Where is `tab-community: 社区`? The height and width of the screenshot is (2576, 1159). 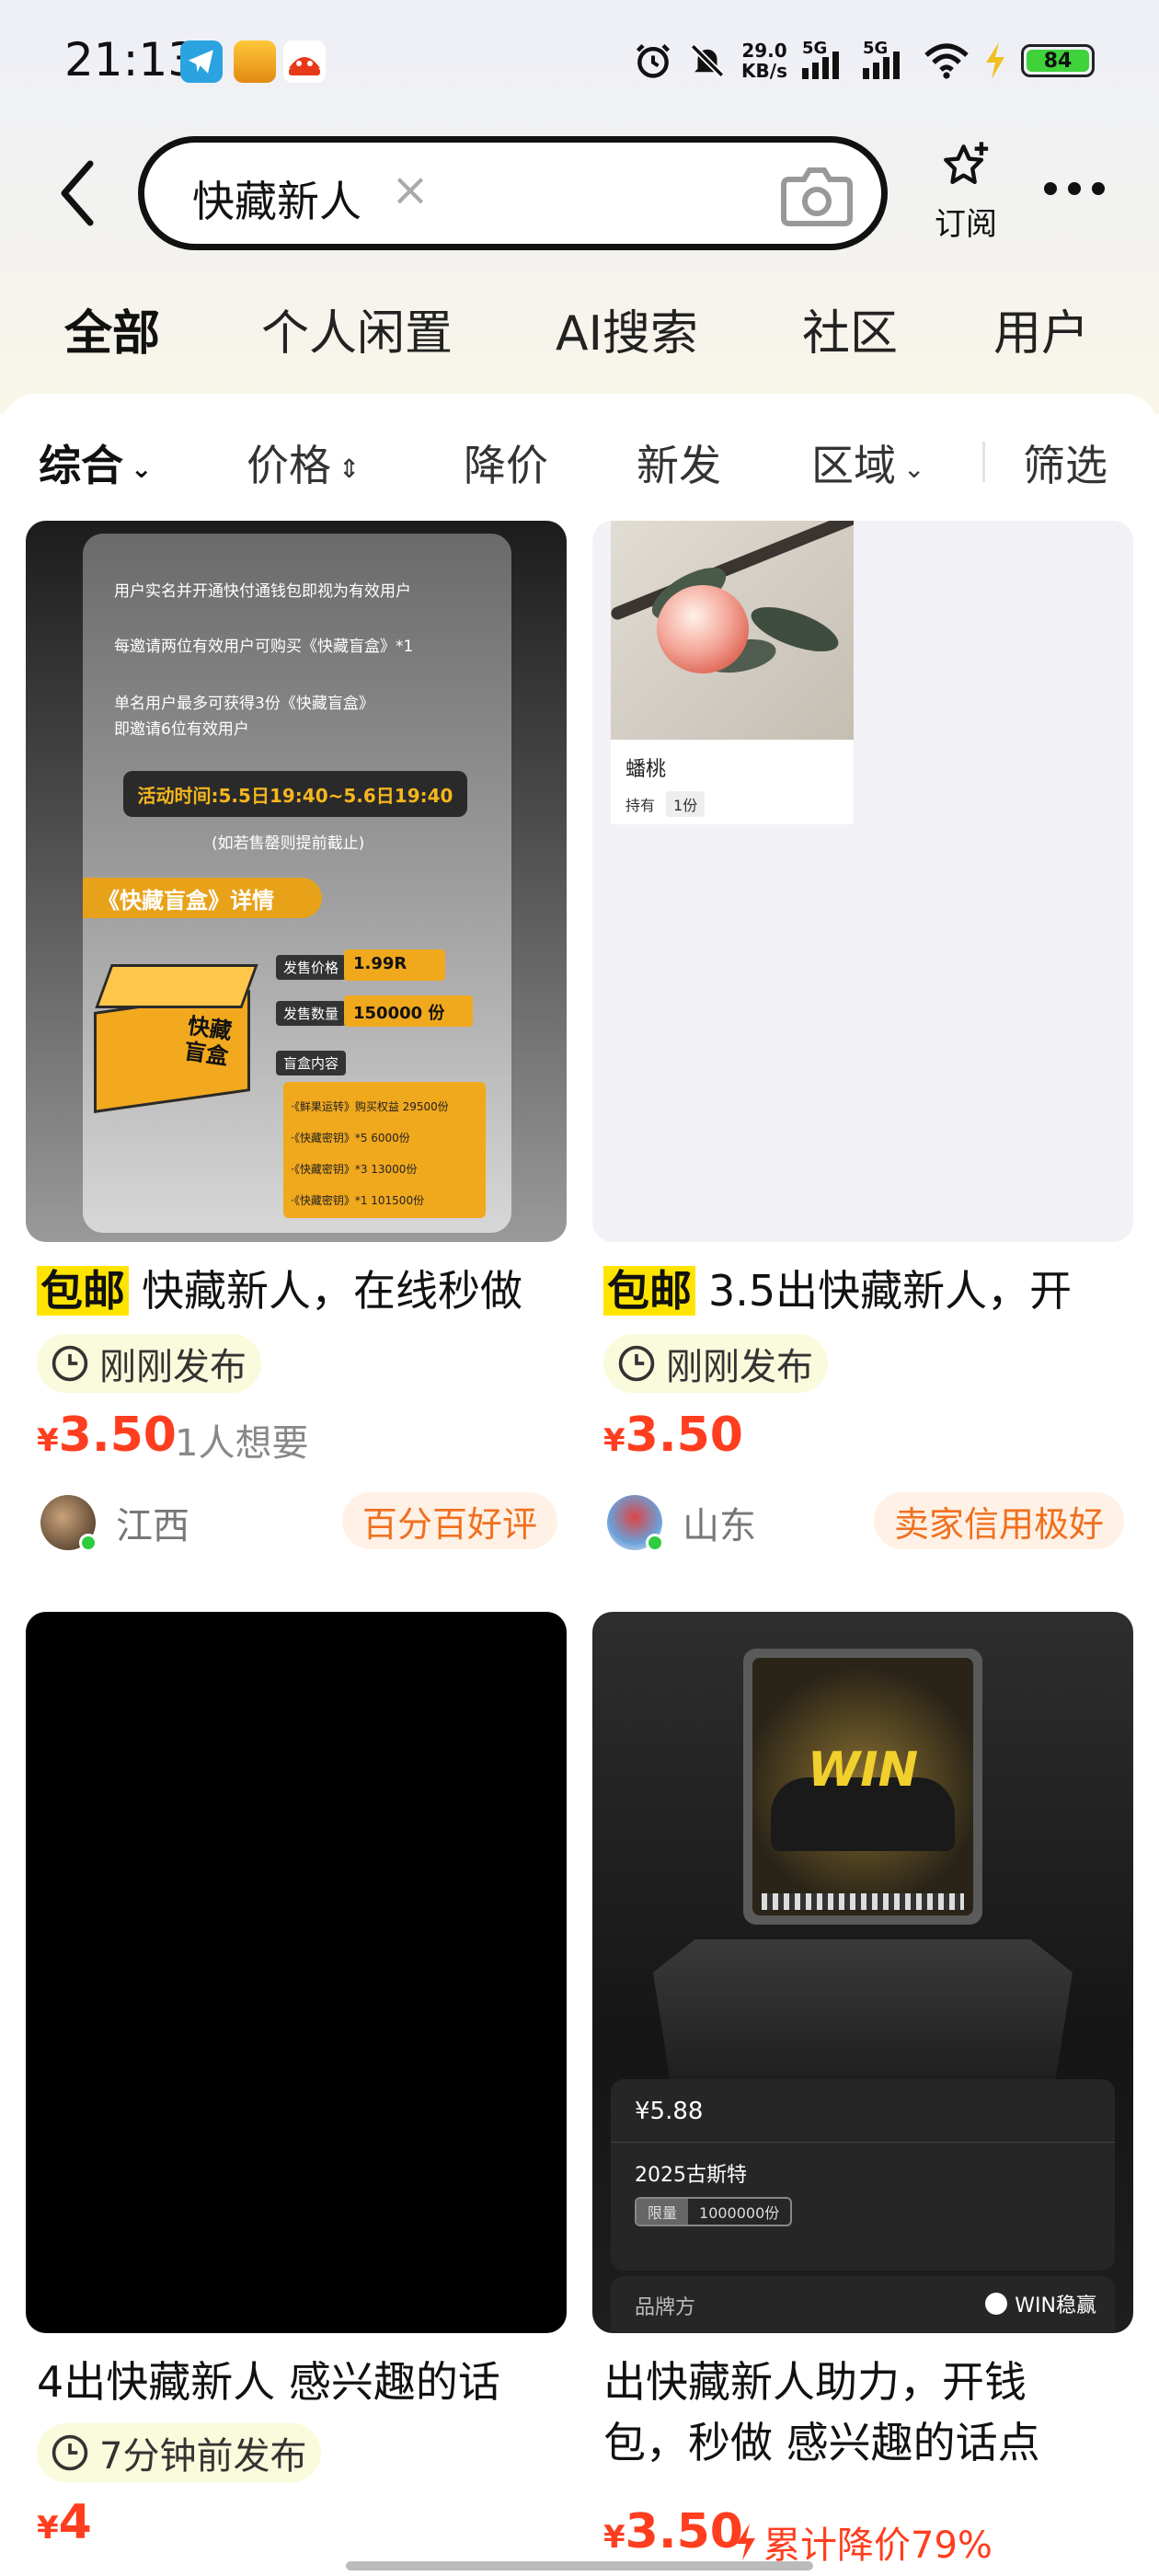 tab-community: 社区 is located at coordinates (850, 328).